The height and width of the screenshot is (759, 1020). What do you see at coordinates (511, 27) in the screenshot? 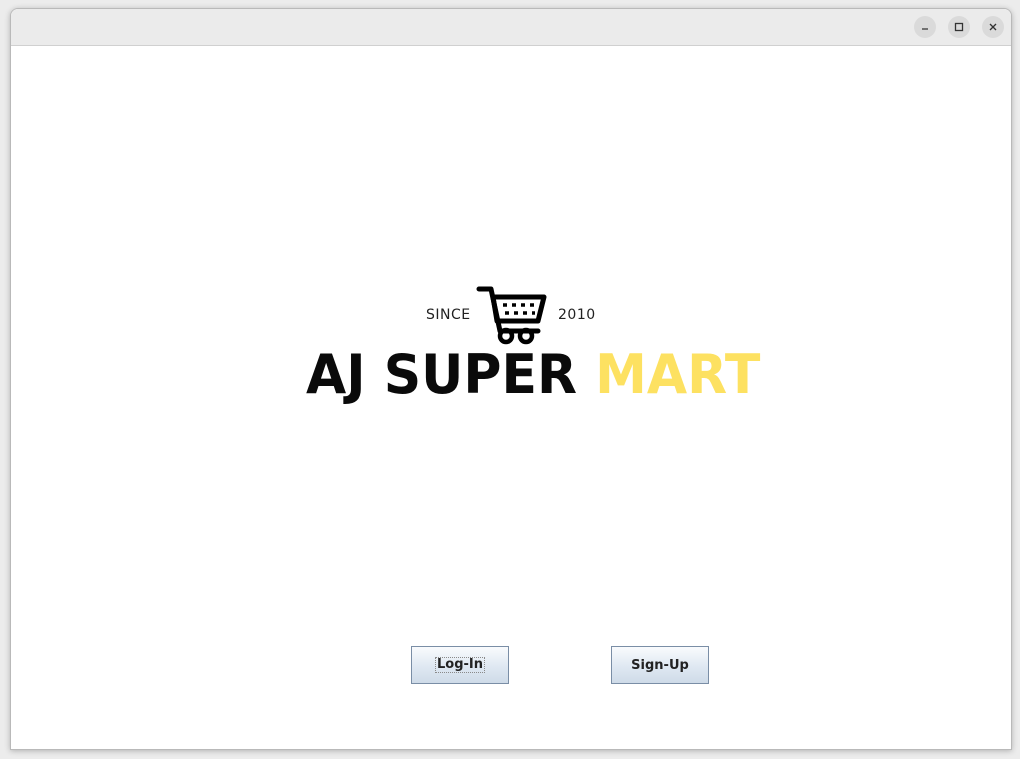
I see `title-bar` at bounding box center [511, 27].